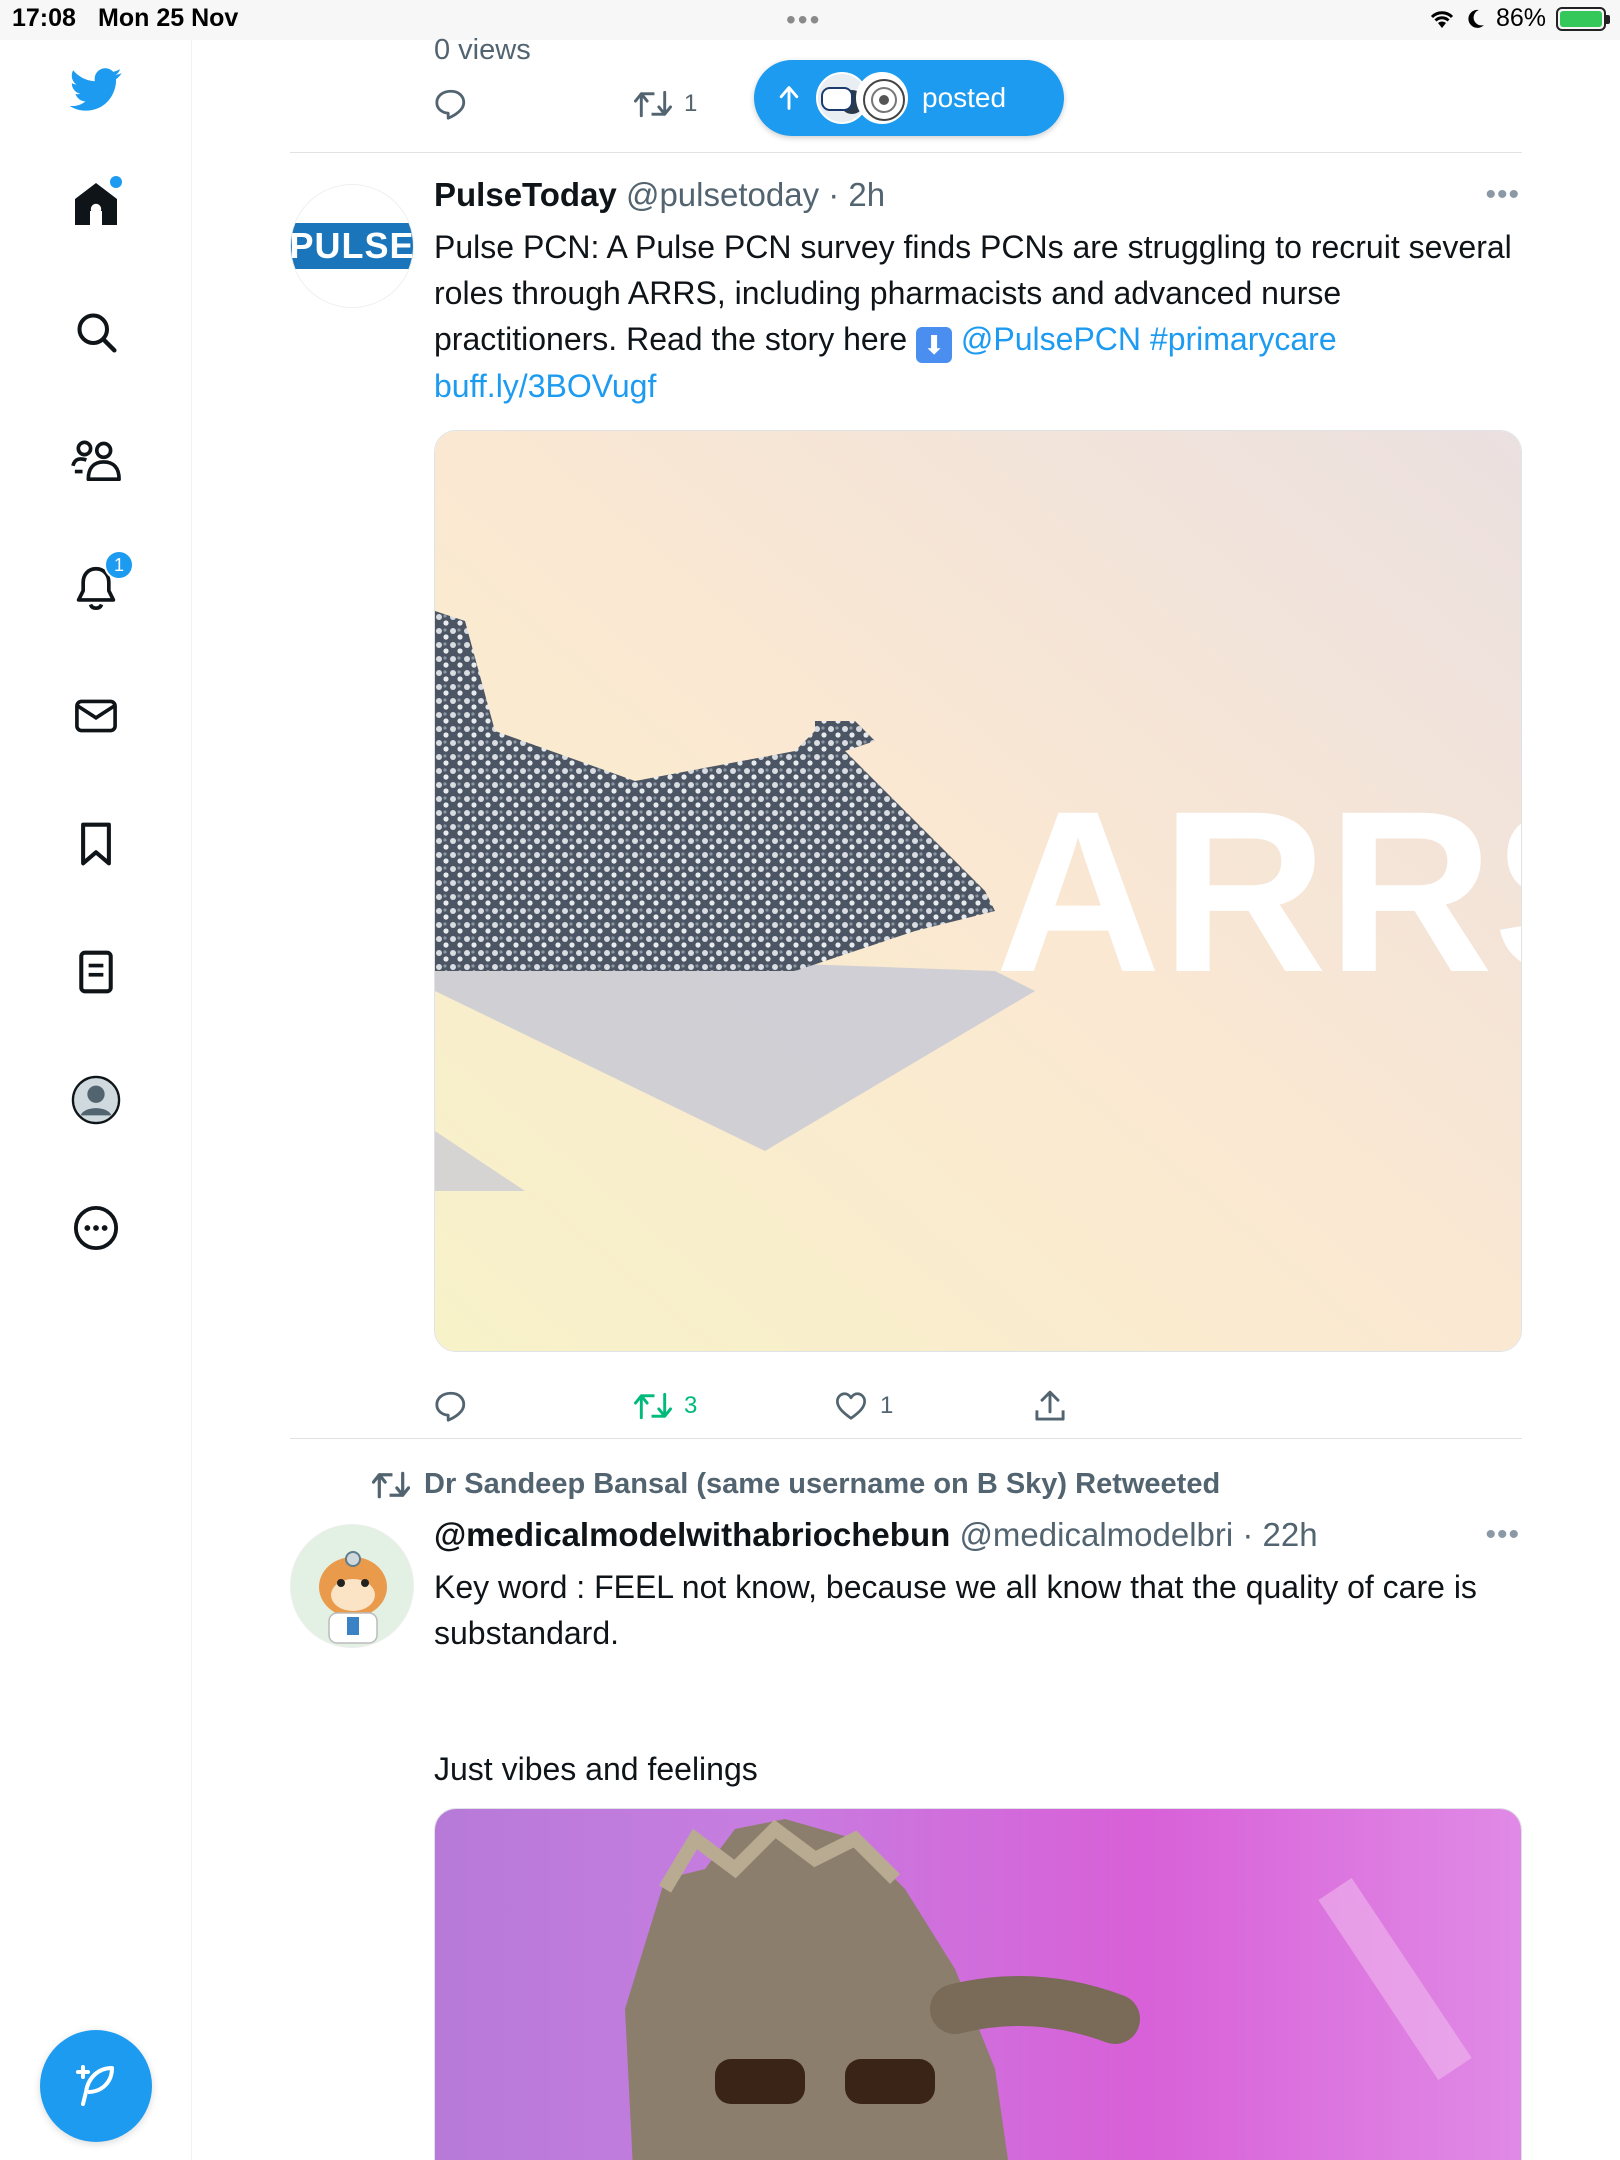 This screenshot has height=2160, width=1620. What do you see at coordinates (803, 20) in the screenshot?
I see `multitasking-dots-icon: •••` at bounding box center [803, 20].